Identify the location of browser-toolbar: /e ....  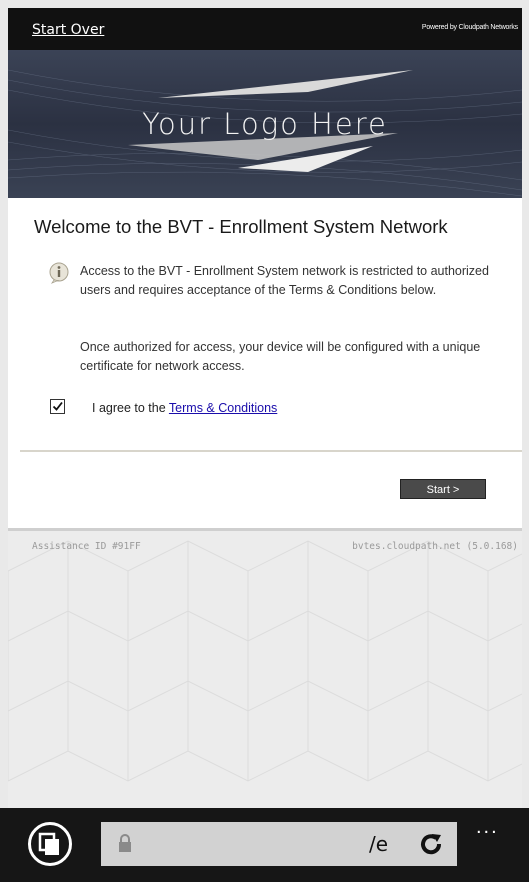
(264, 845).